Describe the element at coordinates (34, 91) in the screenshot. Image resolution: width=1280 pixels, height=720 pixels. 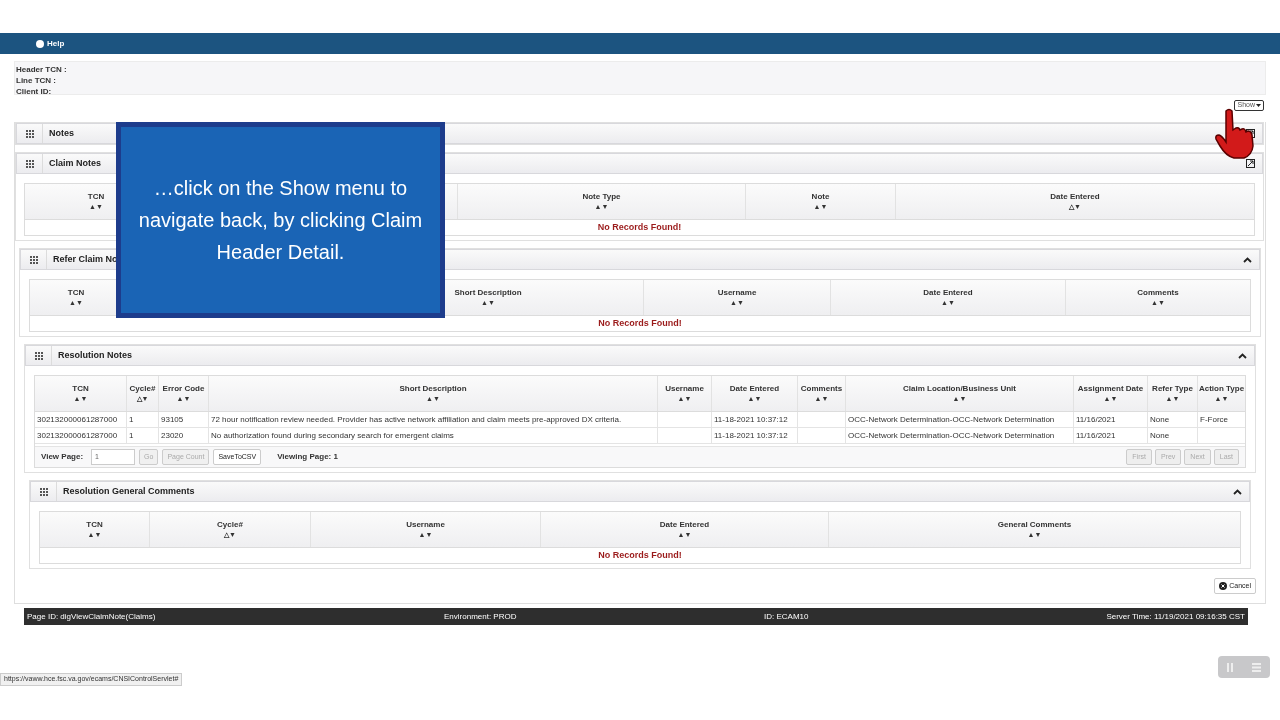
I see `info-label: Client ID:` at that location.